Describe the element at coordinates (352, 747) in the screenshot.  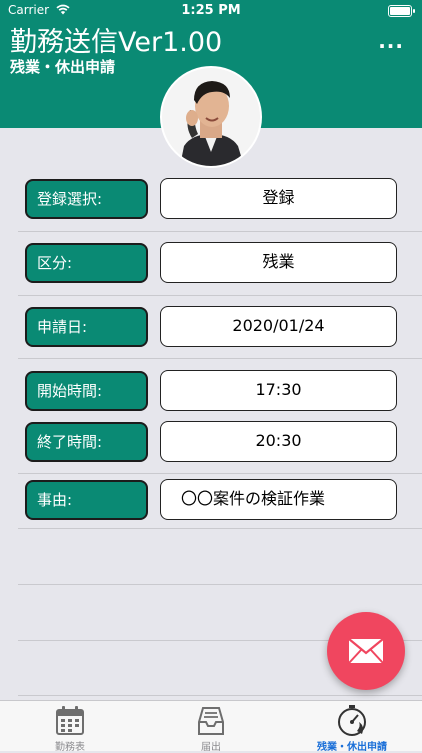
I see `tab-label: 残業・休出申請` at that location.